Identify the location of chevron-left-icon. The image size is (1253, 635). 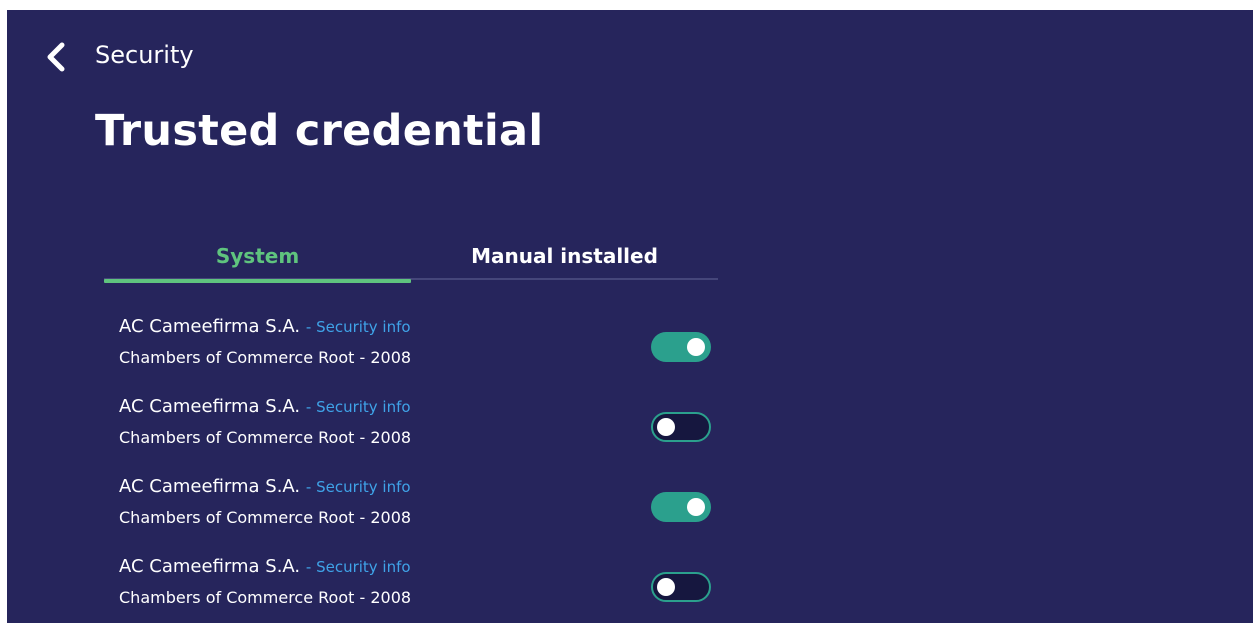
(56, 57).